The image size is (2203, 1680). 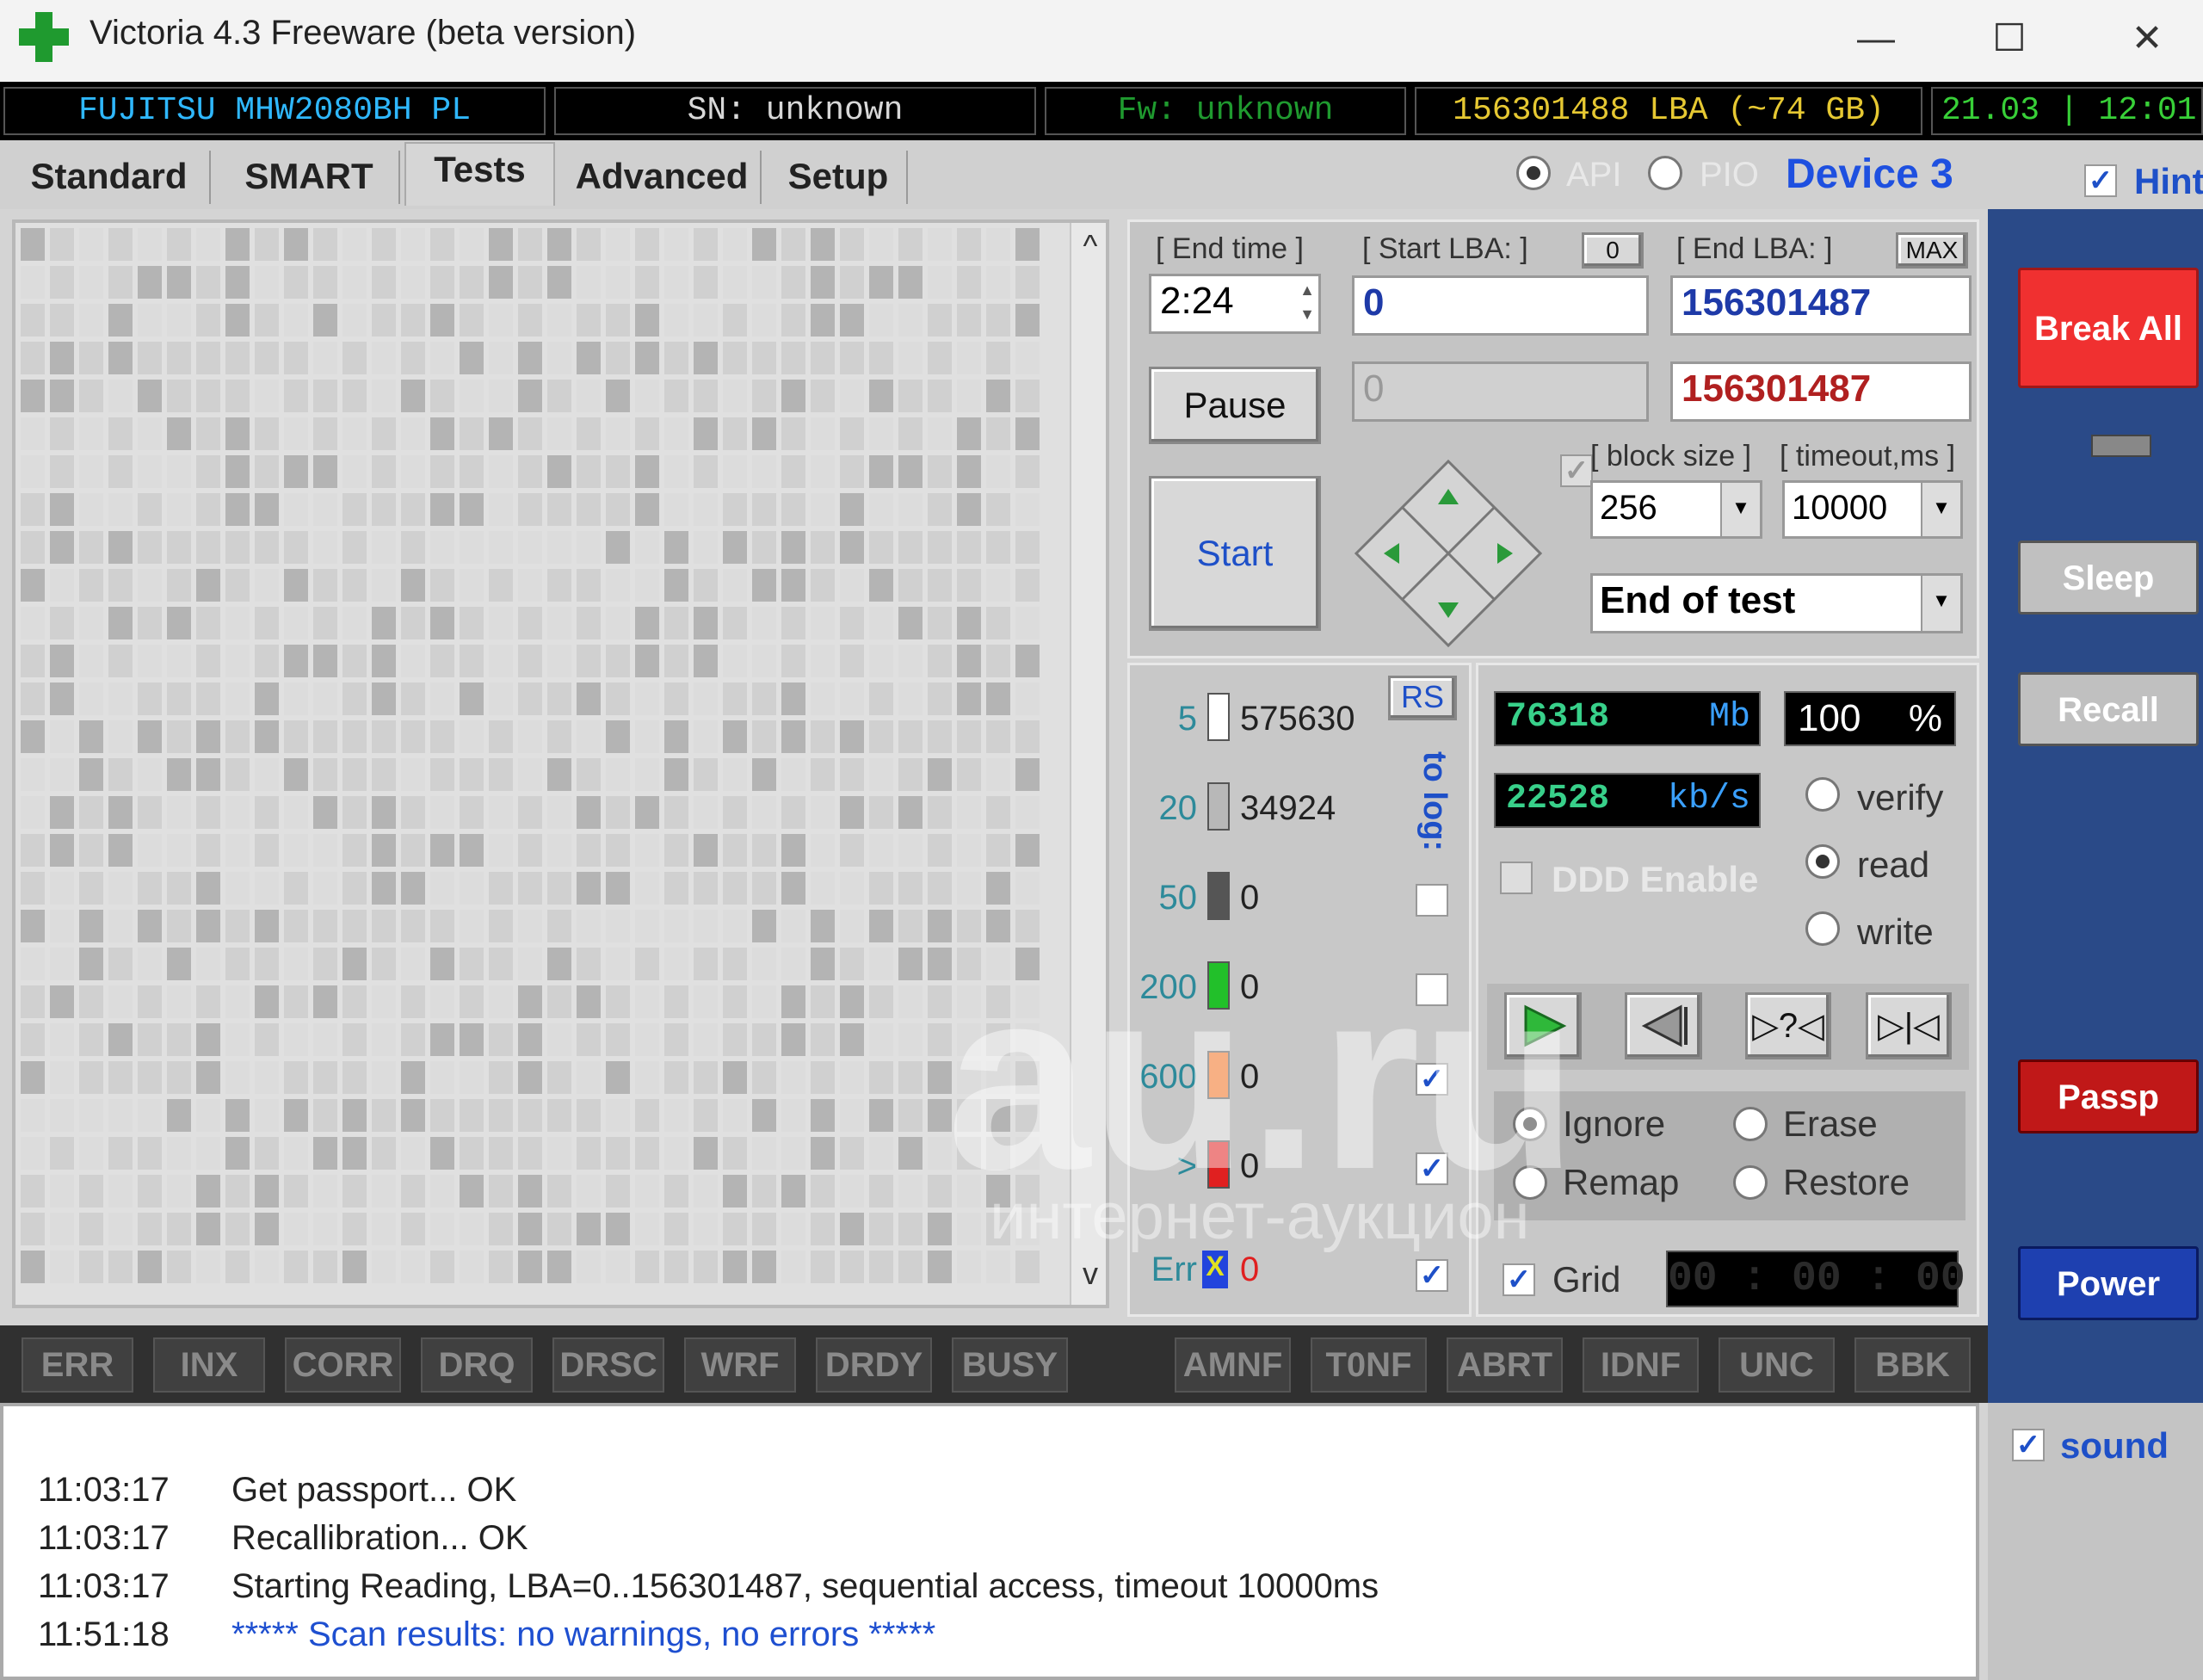 I want to click on hint-checkbox: ✓, so click(x=2101, y=180).